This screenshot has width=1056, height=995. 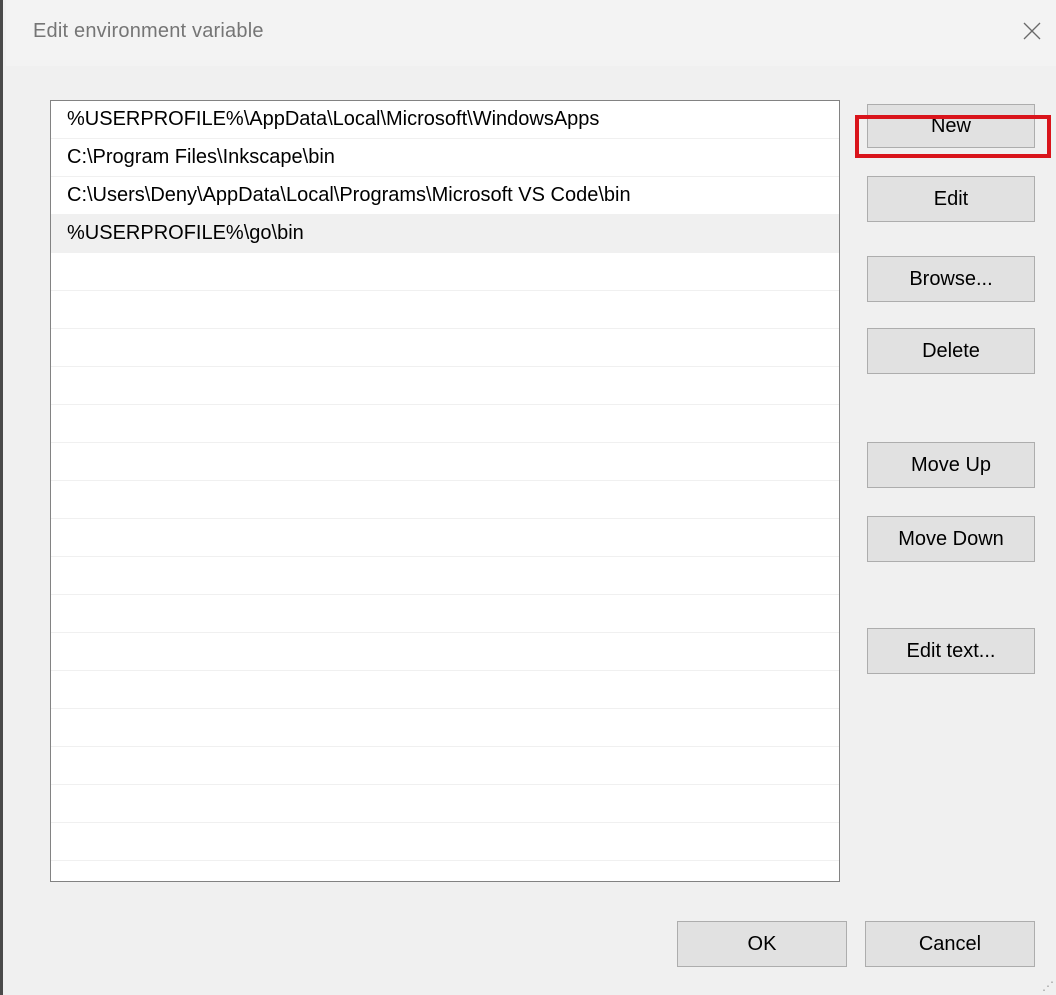 What do you see at coordinates (445, 158) in the screenshot?
I see `list-item: C:\Program Files\Inkscape\bin` at bounding box center [445, 158].